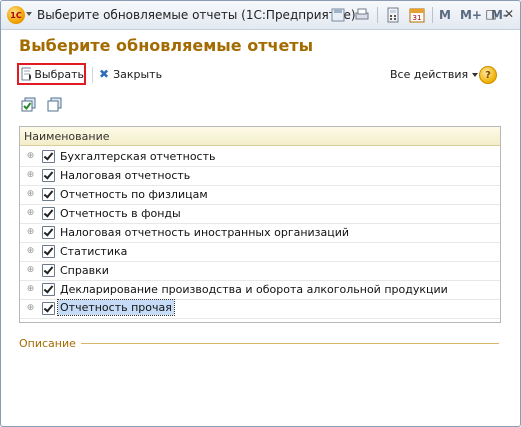 The image size is (521, 427). Describe the element at coordinates (47, 343) in the screenshot. I see `description-label: Описание` at that location.